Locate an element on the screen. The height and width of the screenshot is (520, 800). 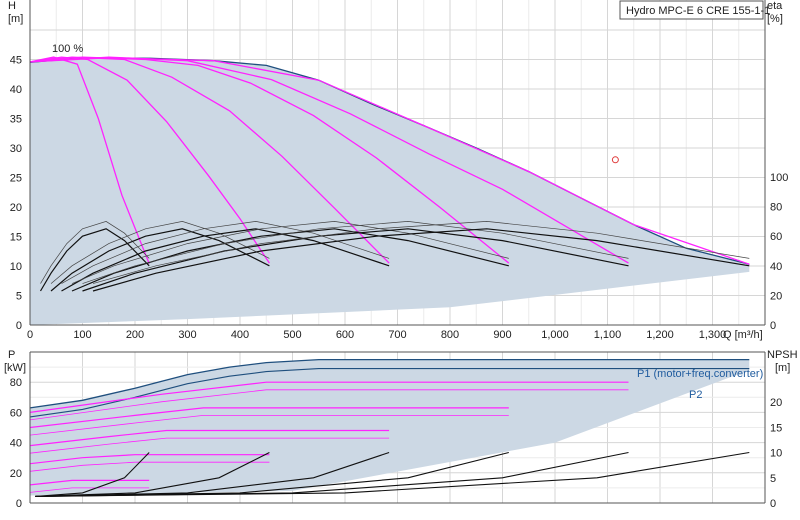
power-tick-label: 0 is located at coordinates (19, 504).